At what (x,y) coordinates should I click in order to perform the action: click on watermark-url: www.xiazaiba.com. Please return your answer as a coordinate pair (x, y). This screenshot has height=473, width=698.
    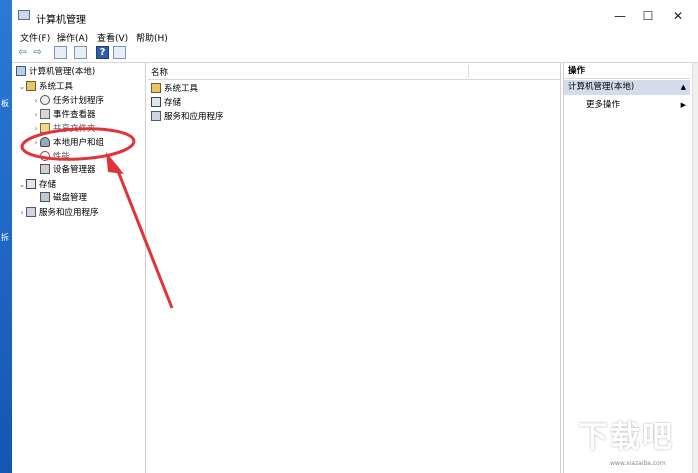
    Looking at the image, I should click on (638, 463).